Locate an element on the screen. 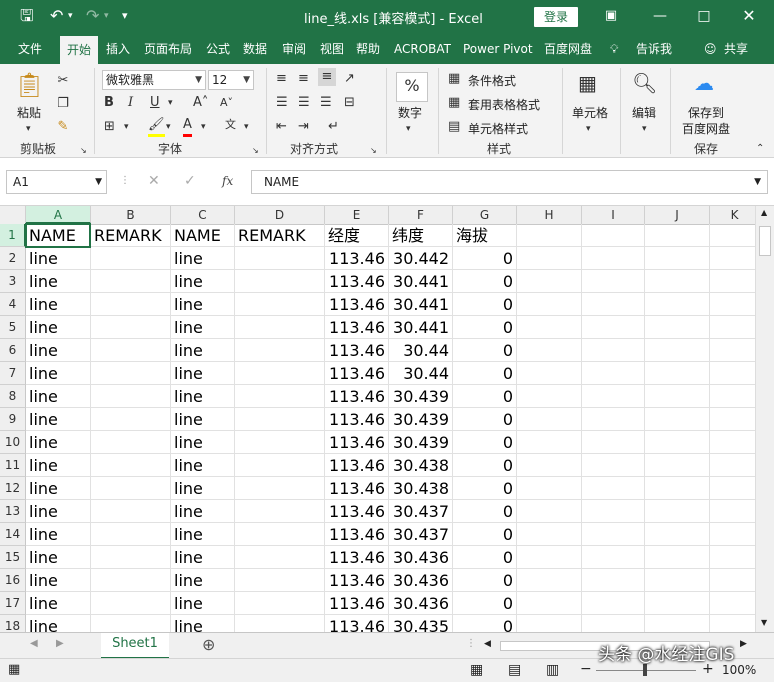 This screenshot has height=682, width=774. cell: 海拔 is located at coordinates (485, 235).